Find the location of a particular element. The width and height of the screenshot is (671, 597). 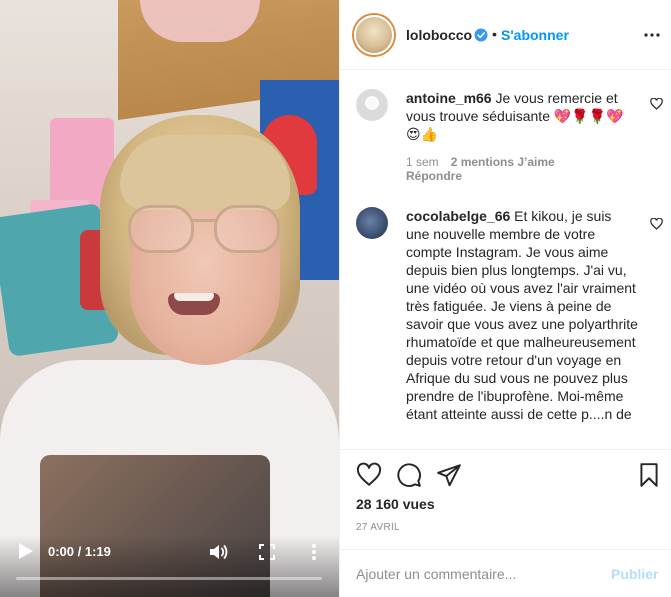

video-progress-bar is located at coordinates (169, 578).